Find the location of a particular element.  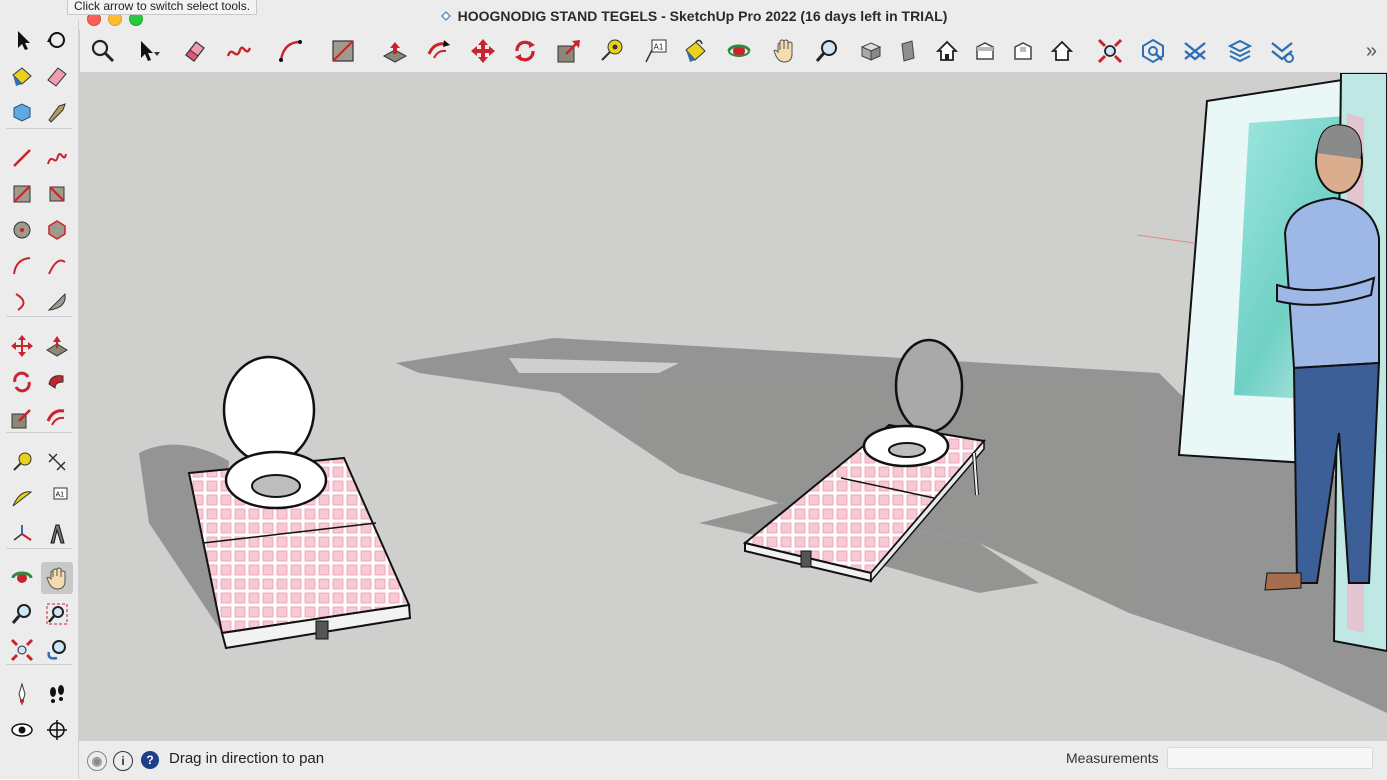

instructor-help-icon: ? is located at coordinates (150, 760).